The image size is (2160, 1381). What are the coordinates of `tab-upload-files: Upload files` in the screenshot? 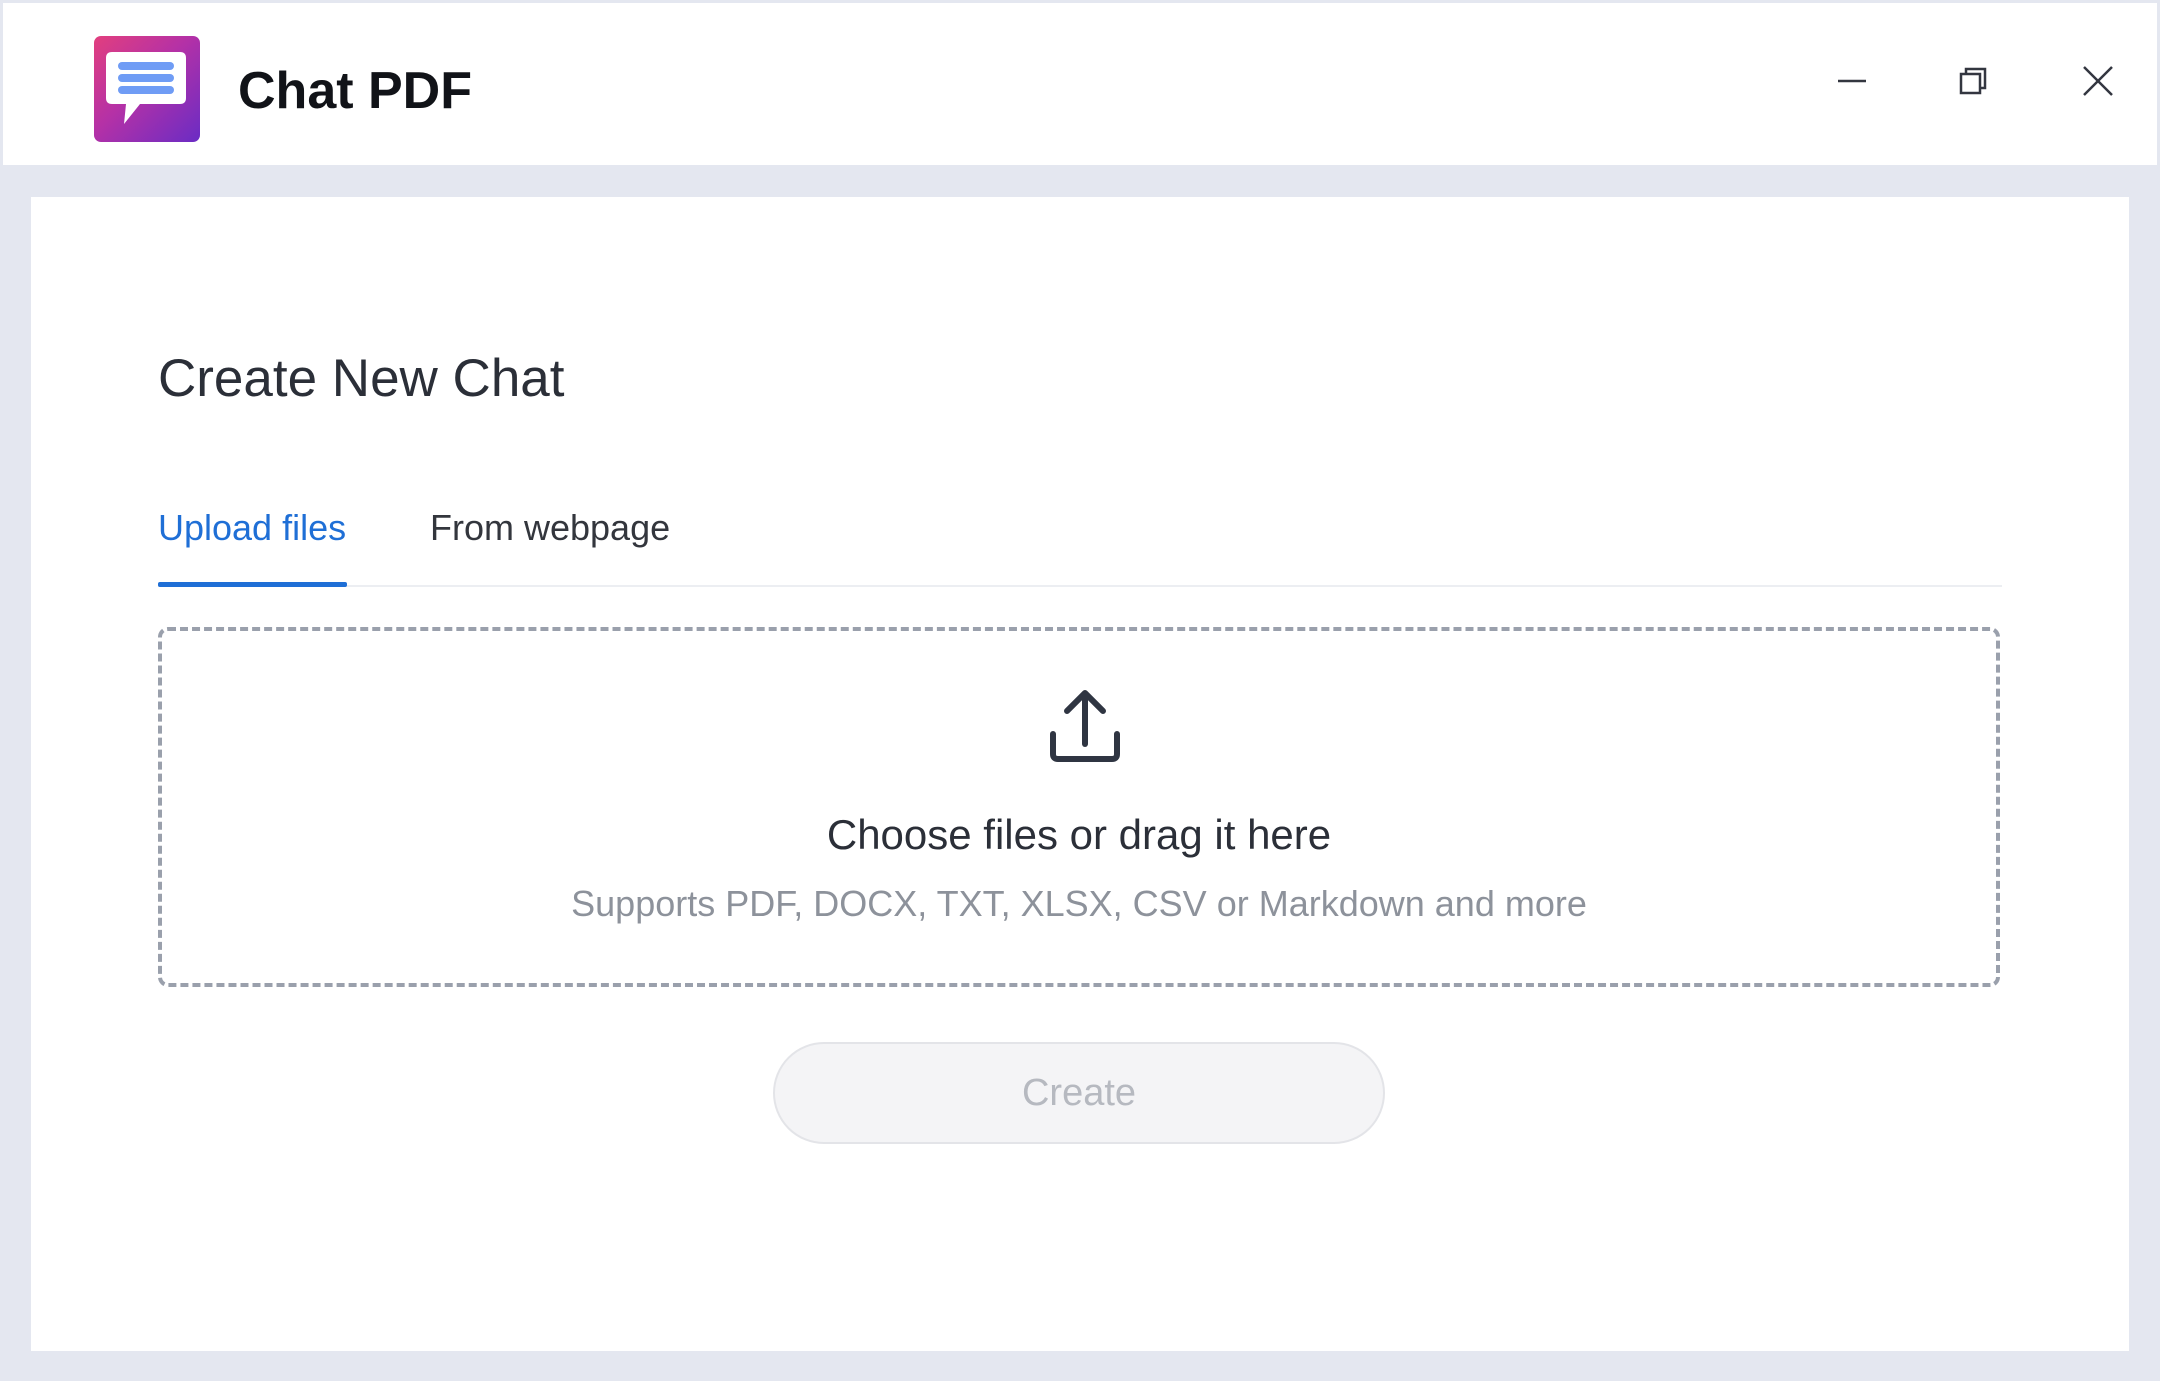 It's located at (252, 528).